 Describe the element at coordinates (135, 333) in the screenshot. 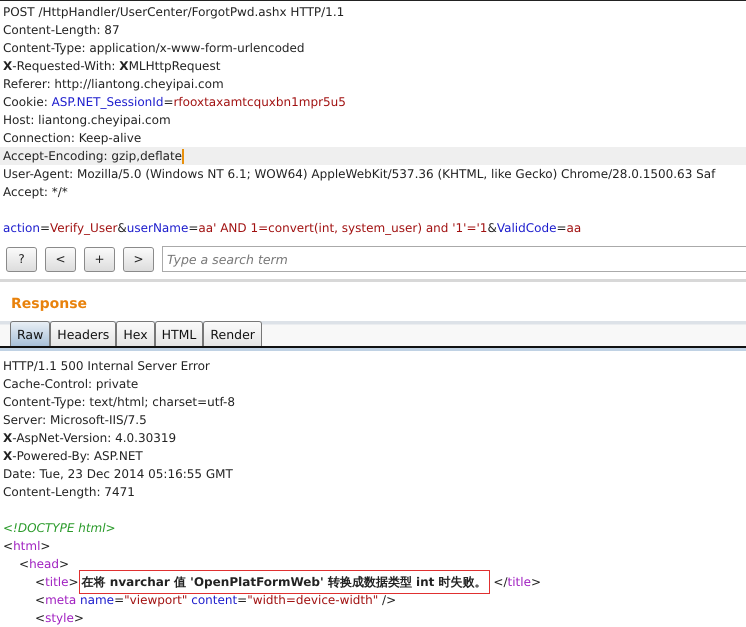

I see `tab: Hex` at that location.